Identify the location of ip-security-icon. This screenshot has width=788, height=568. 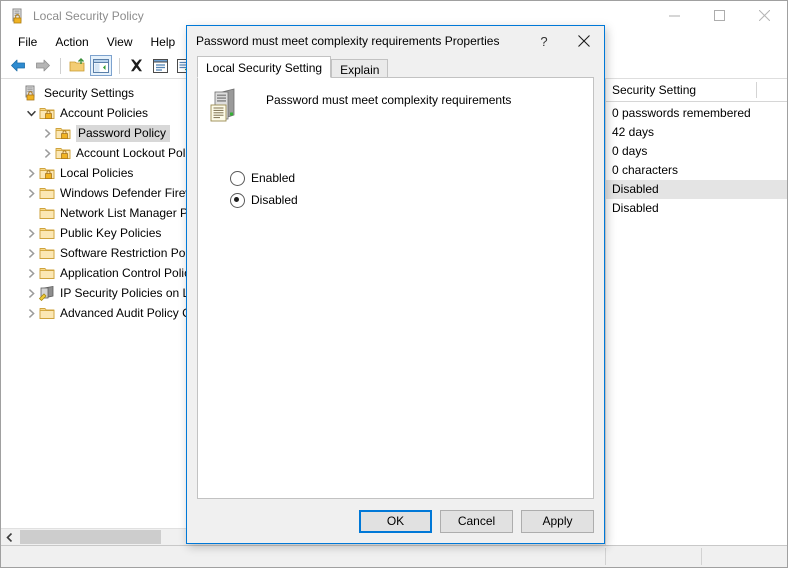
(46, 293).